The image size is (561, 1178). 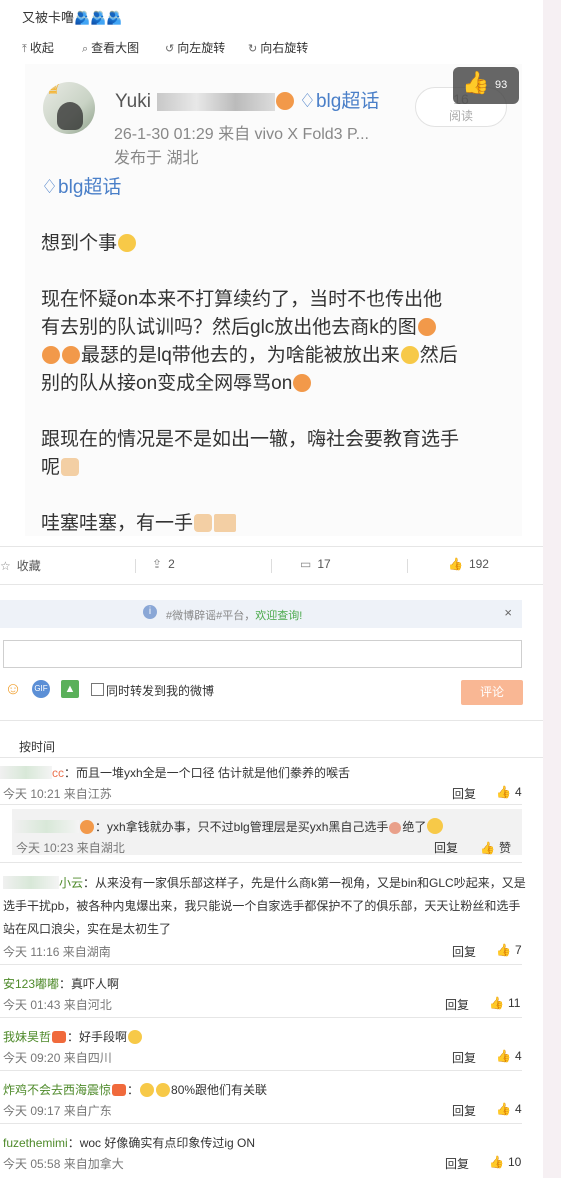 What do you see at coordinates (37, 746) in the screenshot?
I see `sort-by-time: 按时间` at bounding box center [37, 746].